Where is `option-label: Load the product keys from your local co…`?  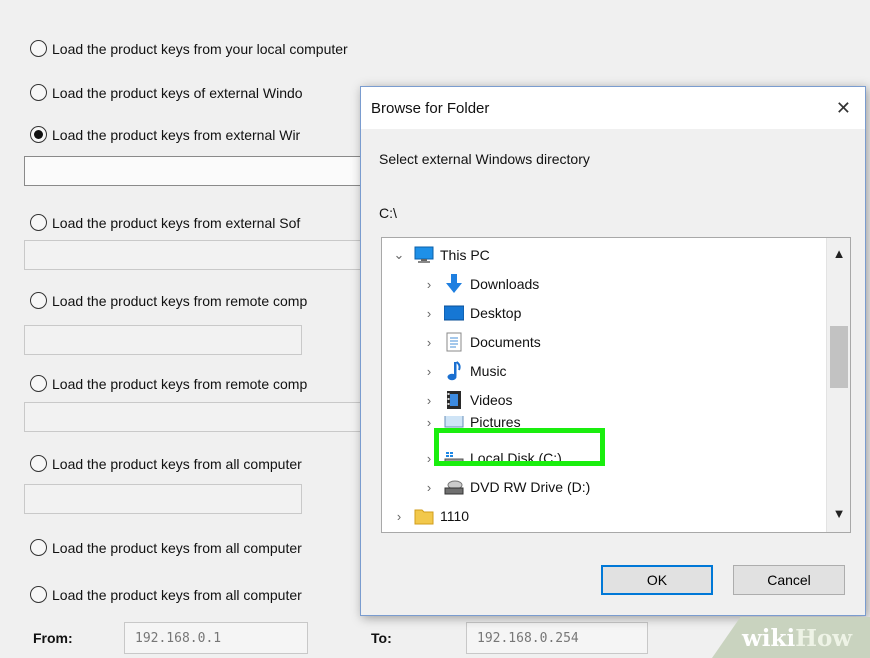 option-label: Load the product keys from your local co… is located at coordinates (200, 48).